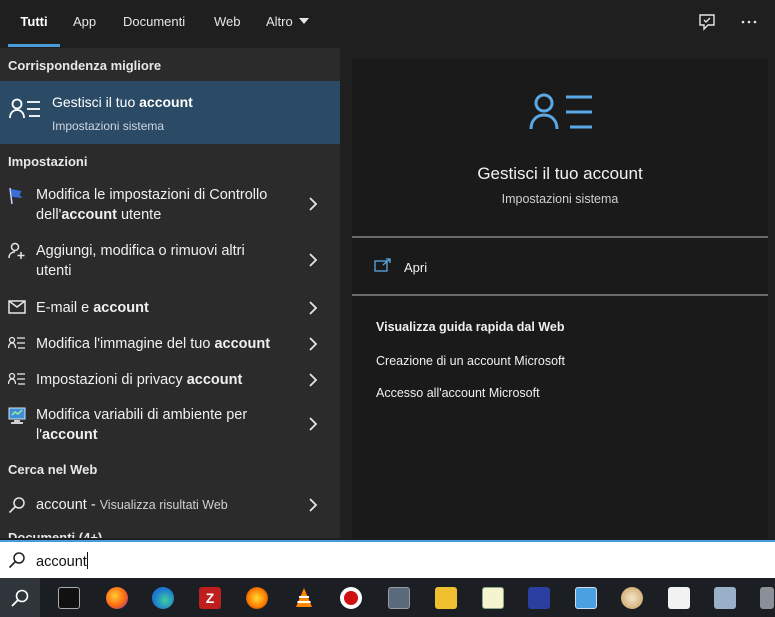  I want to click on web-search-result: account - Visualizza risultati Web, so click(170, 505).